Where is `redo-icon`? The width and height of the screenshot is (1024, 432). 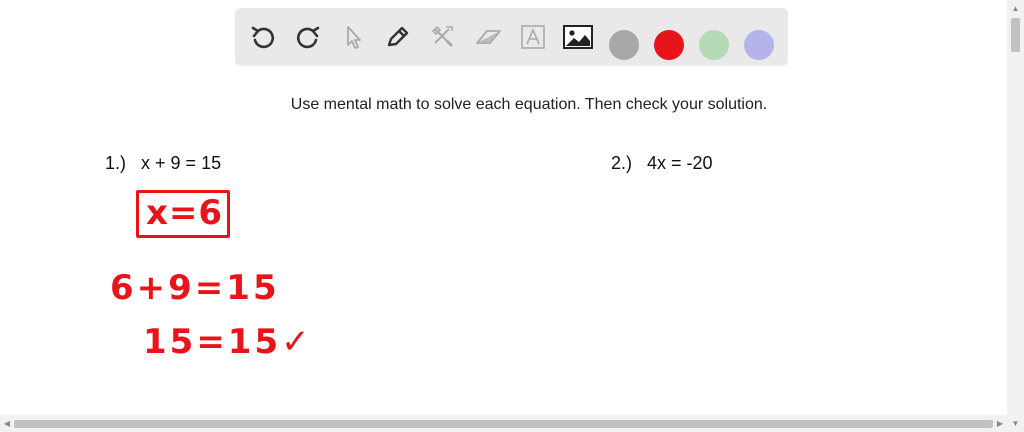
redo-icon is located at coordinates (308, 37).